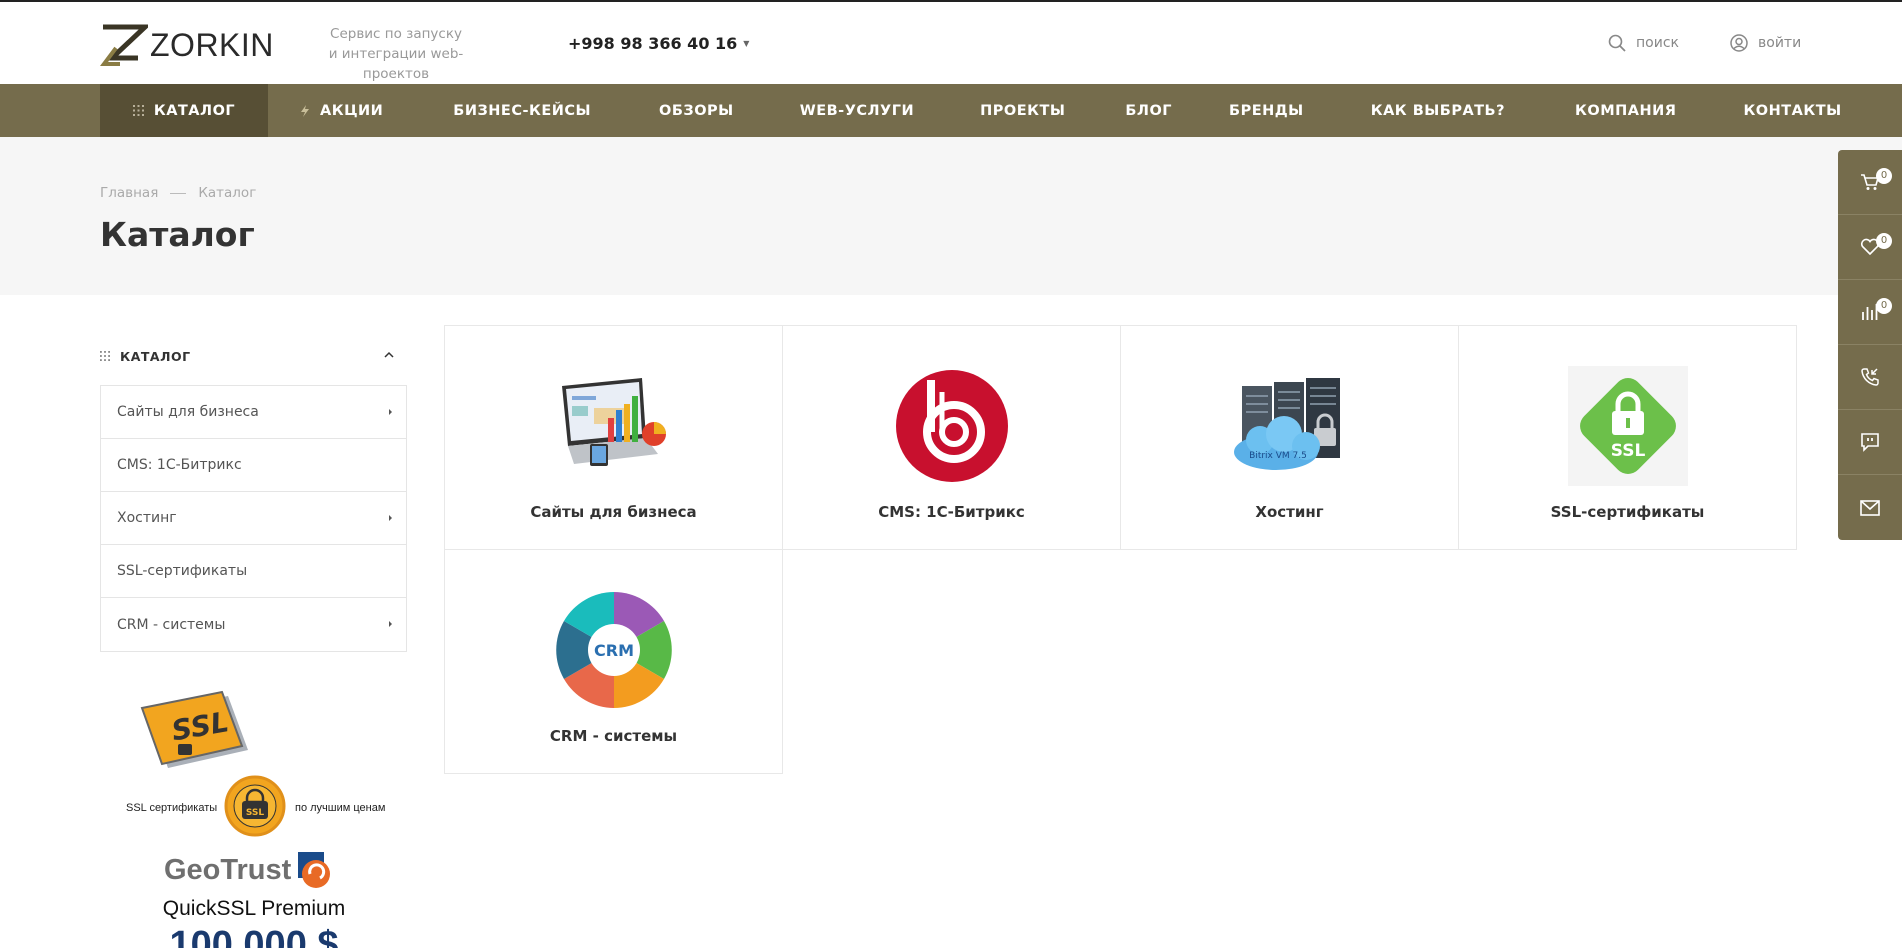 This screenshot has width=1902, height=948. Describe the element at coordinates (396, 64) in the screenshot. I see `slogan-line-2: и интеграции web-проектов` at that location.